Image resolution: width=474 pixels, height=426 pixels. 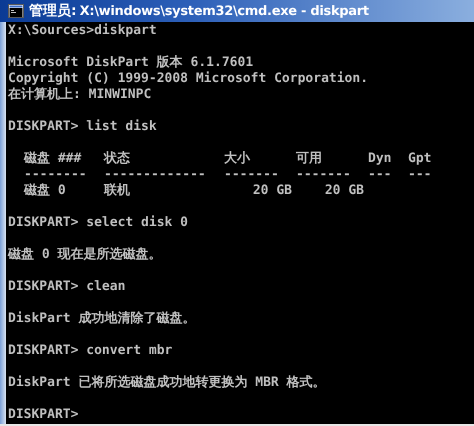 What do you see at coordinates (167, 382) in the screenshot?
I see `console-line: DiskPart 已将所选磁盘成功地转更换为 MBR 格式。` at bounding box center [167, 382].